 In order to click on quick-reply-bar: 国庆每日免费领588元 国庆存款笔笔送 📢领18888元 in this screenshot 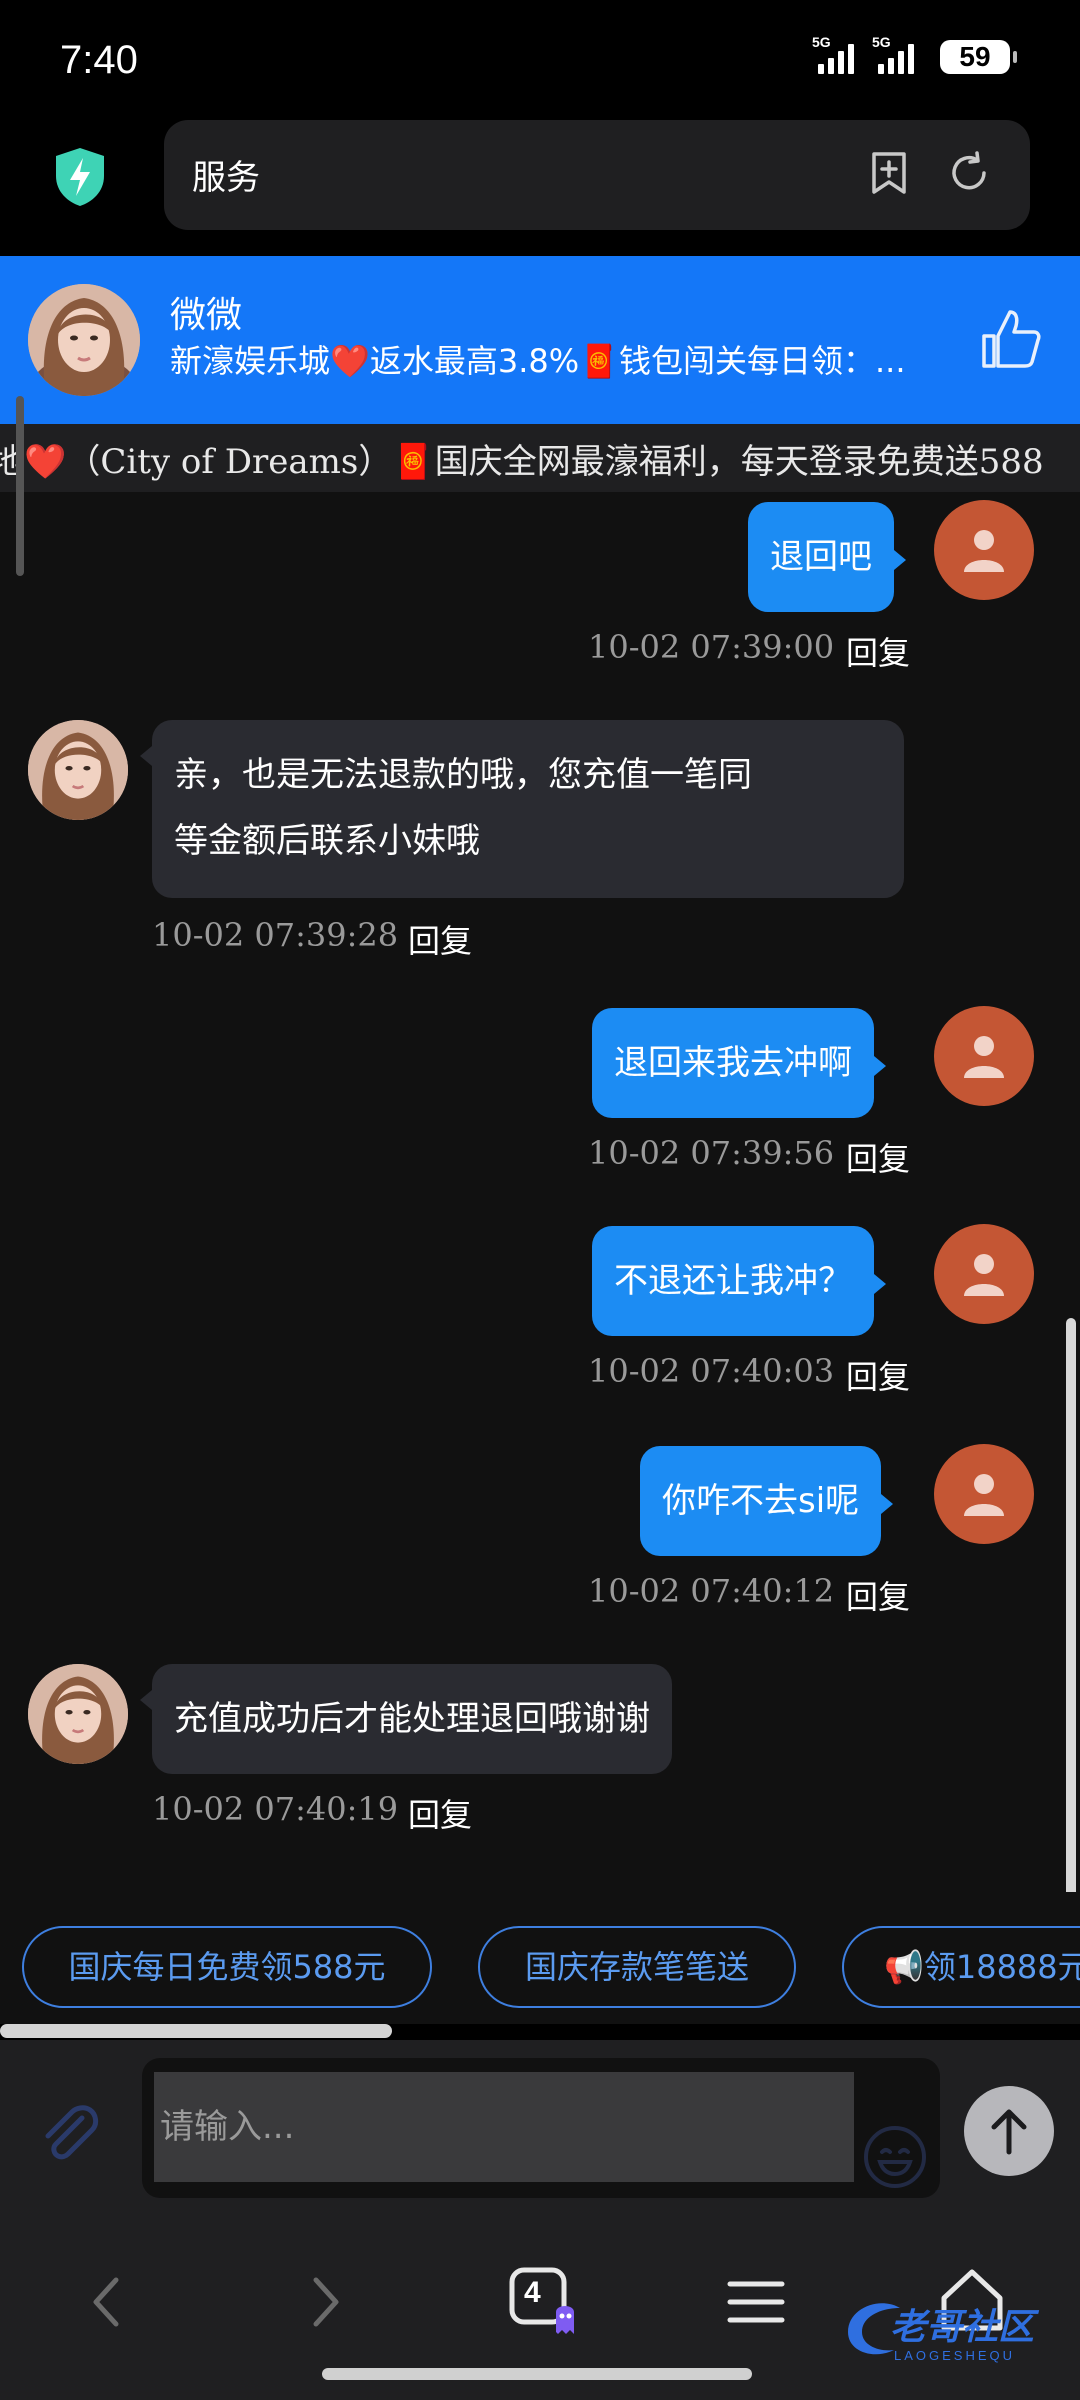, I will do `click(540, 1958)`.